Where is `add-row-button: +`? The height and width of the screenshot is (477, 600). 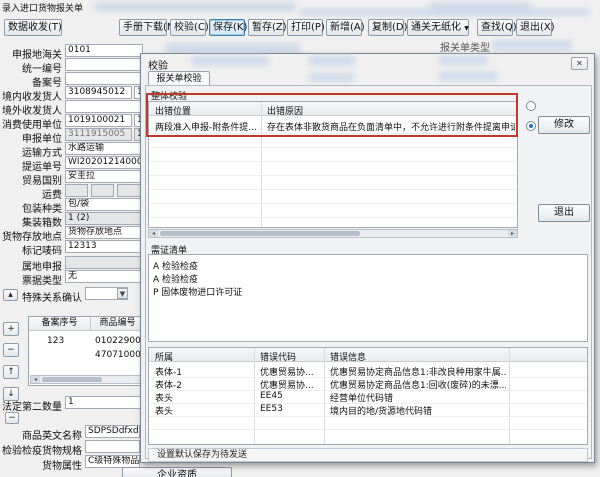
add-row-button: + is located at coordinates (11, 329).